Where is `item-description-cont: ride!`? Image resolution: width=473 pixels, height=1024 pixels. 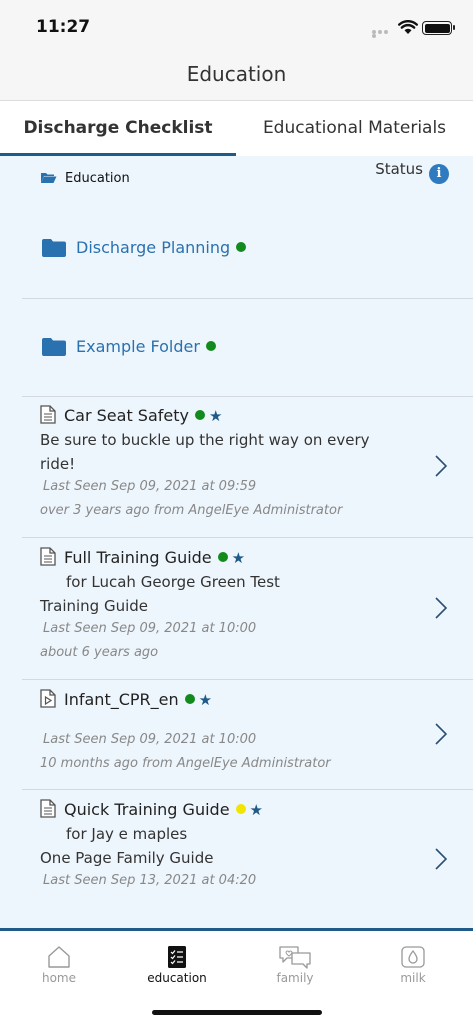
item-description-cont: ride! is located at coordinates (58, 464).